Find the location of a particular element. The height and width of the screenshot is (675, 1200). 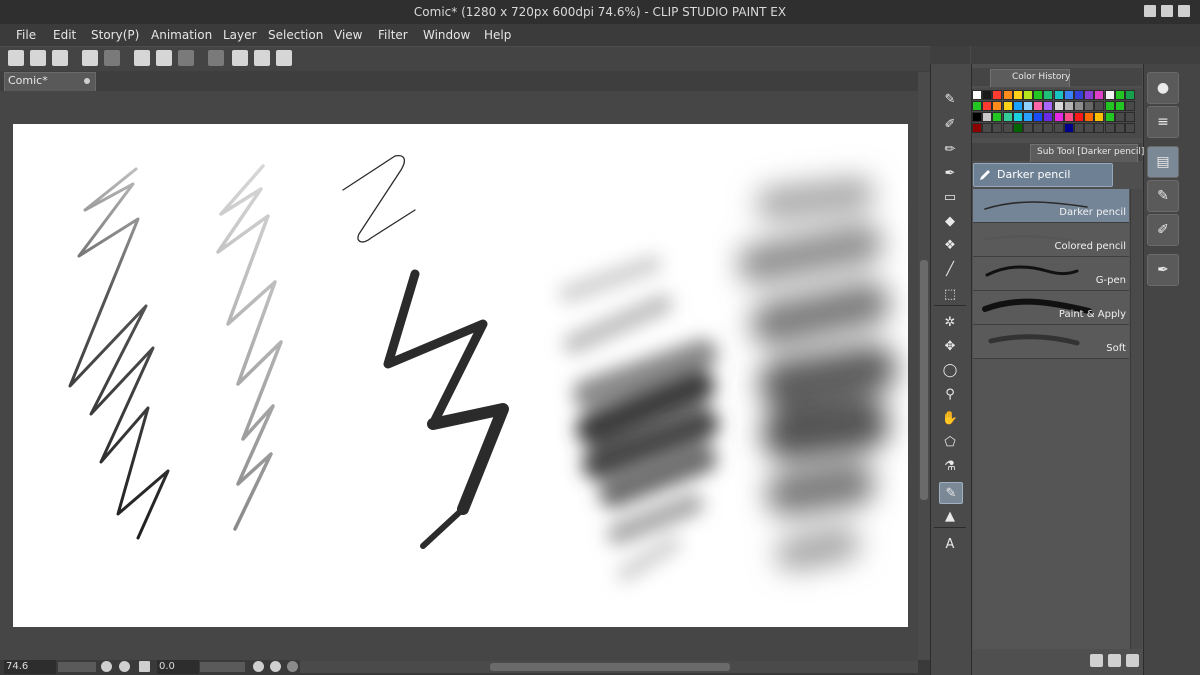

maximize-icon is located at coordinates (1167, 11).